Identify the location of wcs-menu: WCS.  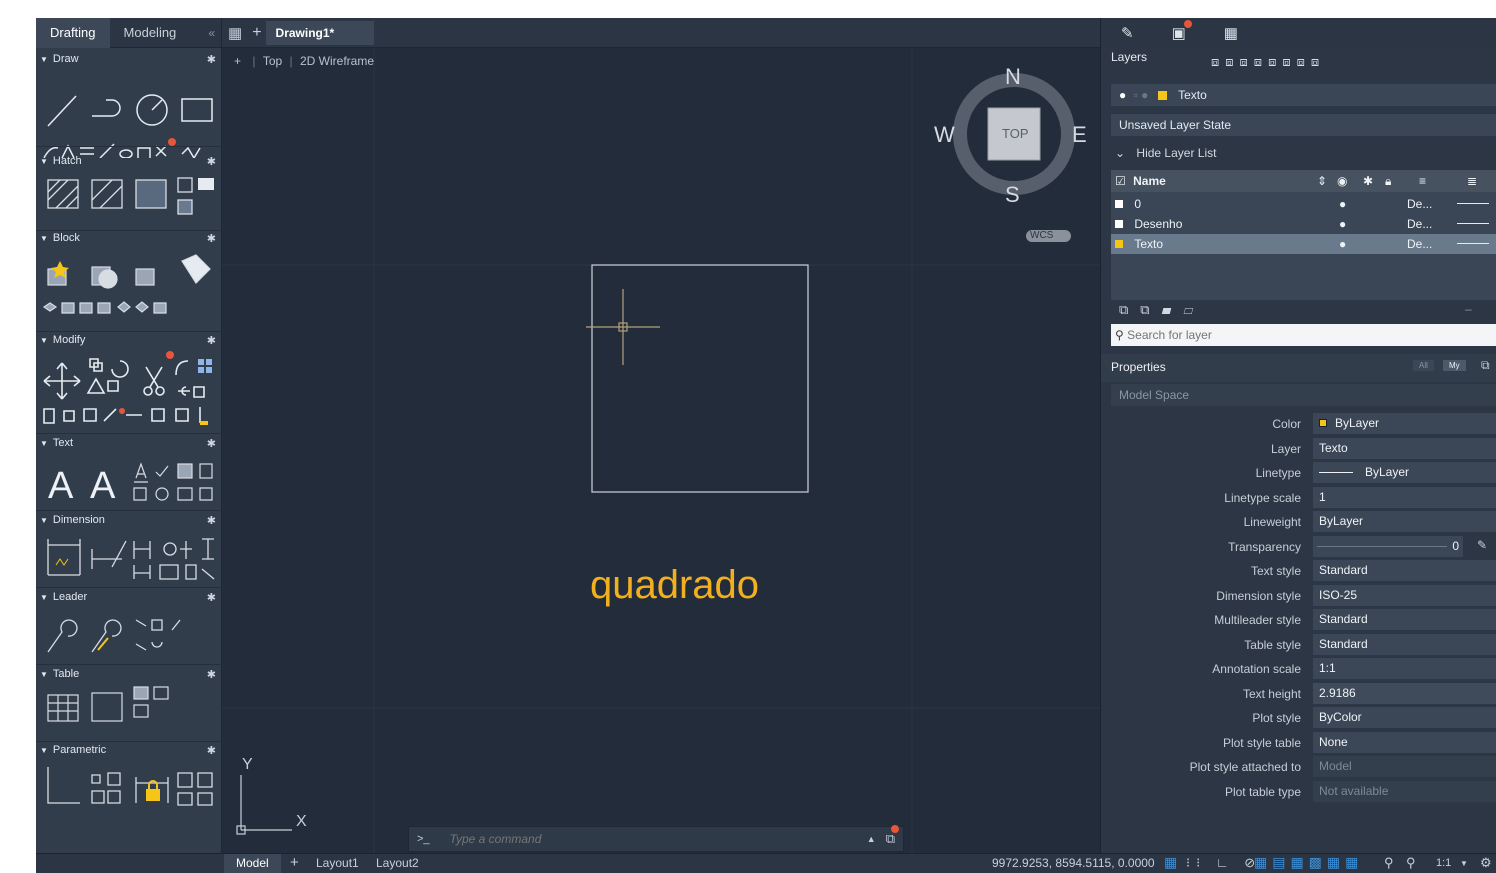
(1049, 236).